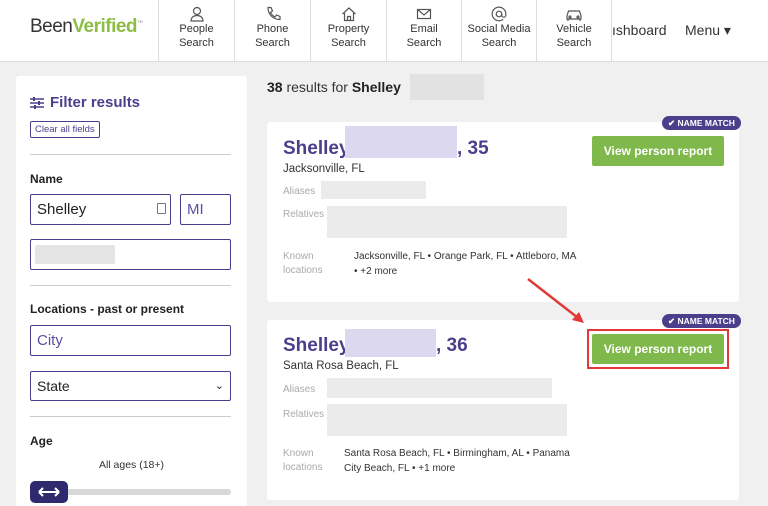  What do you see at coordinates (86, 27) in the screenshot?
I see `beenverified-logo: BeenVerified™` at bounding box center [86, 27].